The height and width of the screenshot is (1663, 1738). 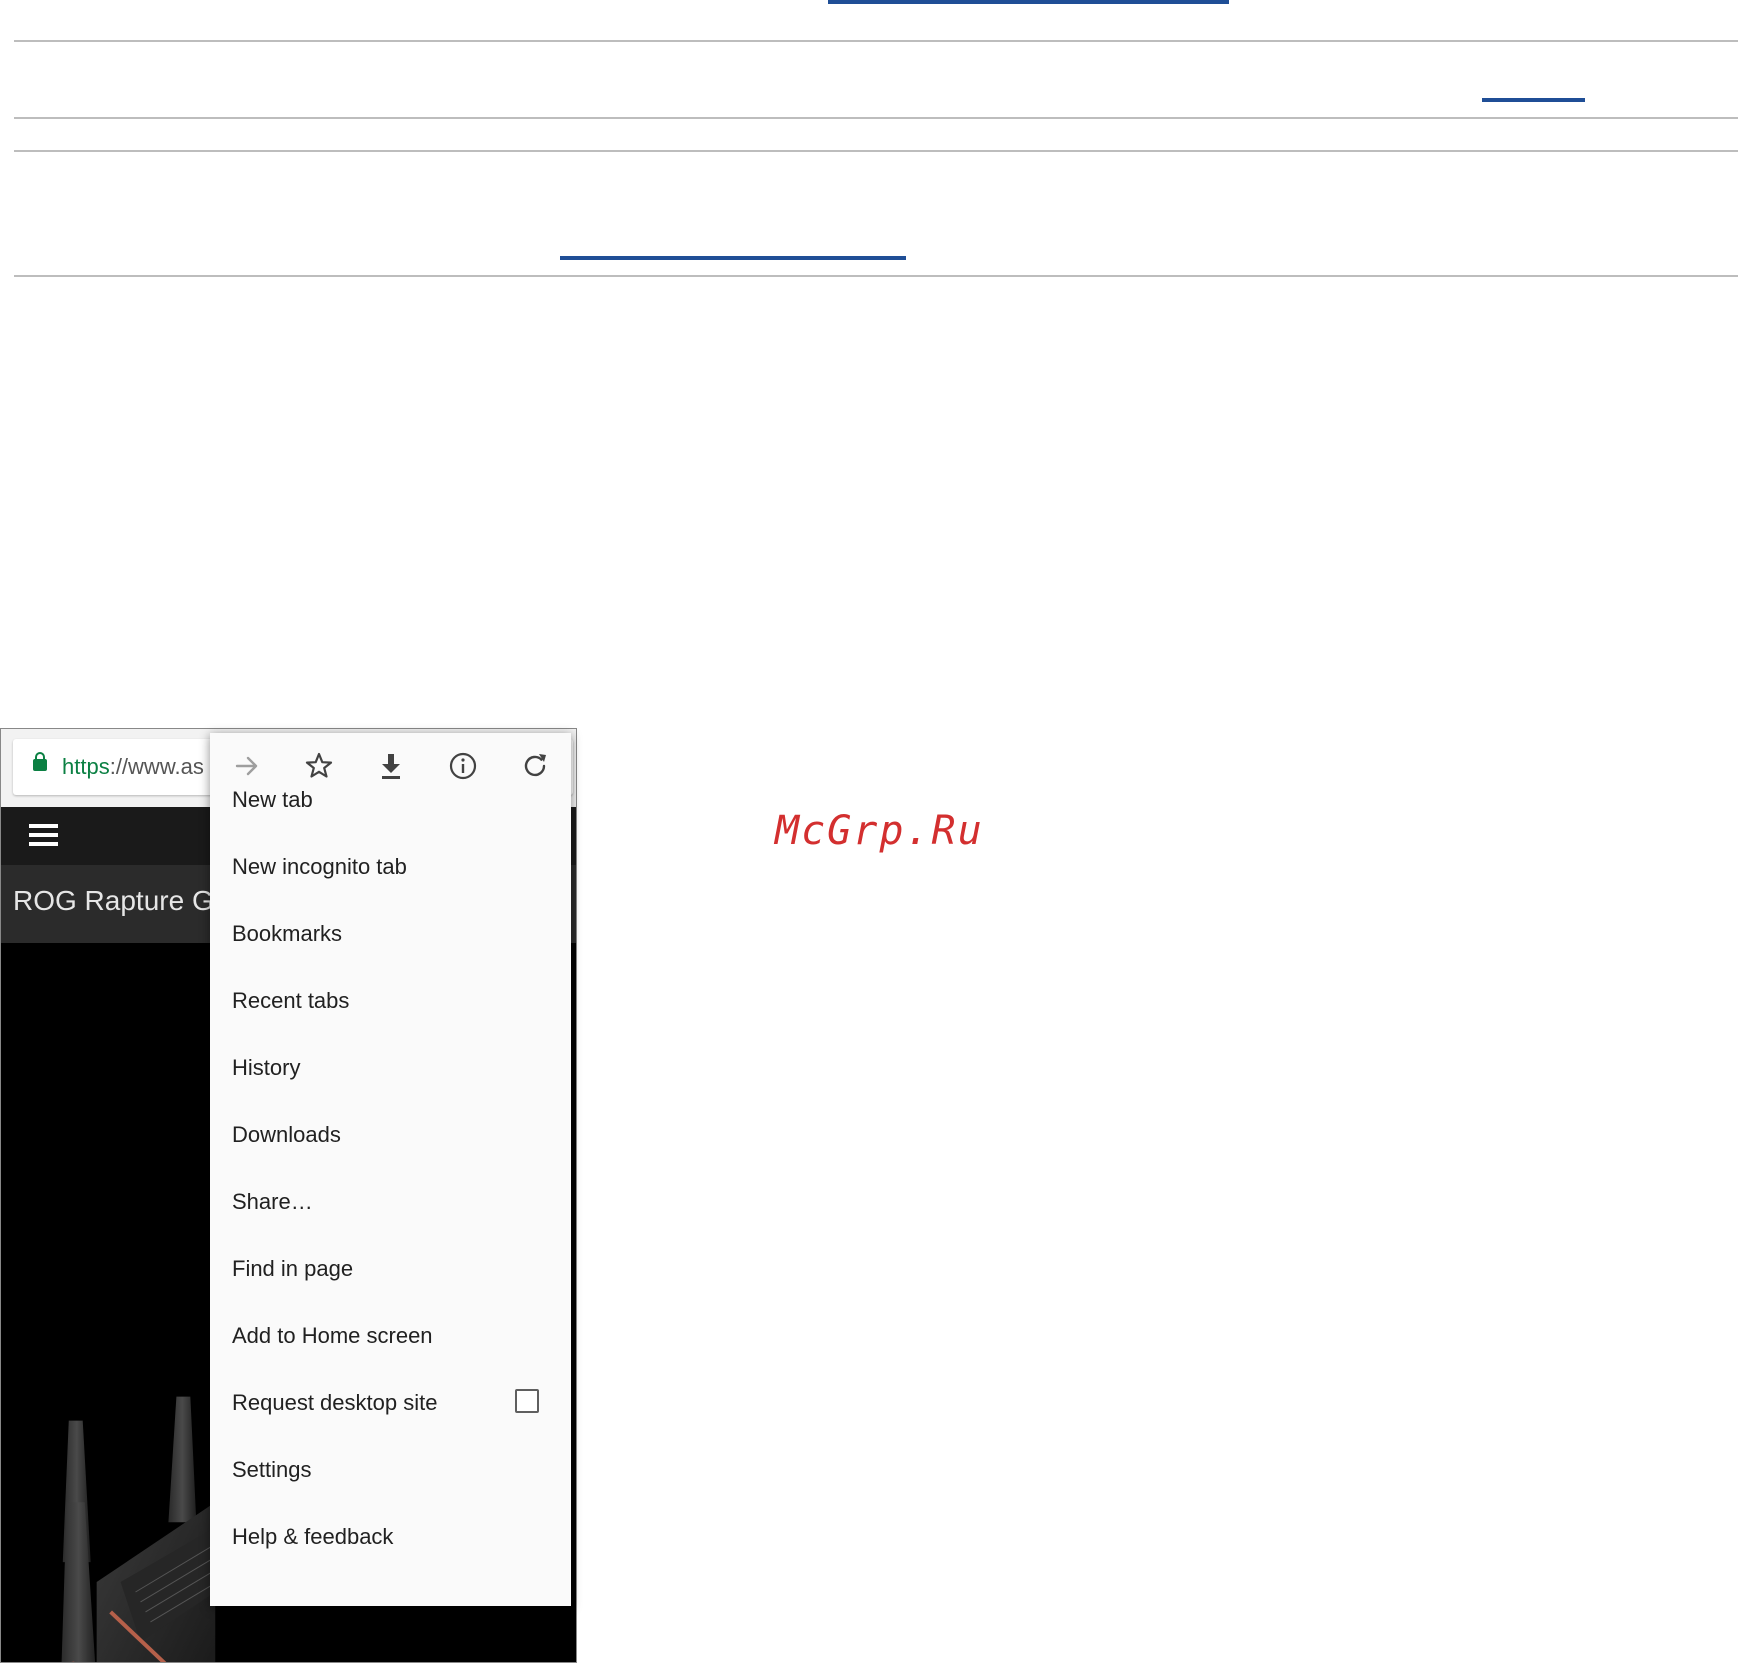 What do you see at coordinates (247, 766) in the screenshot?
I see `forward-icon` at bounding box center [247, 766].